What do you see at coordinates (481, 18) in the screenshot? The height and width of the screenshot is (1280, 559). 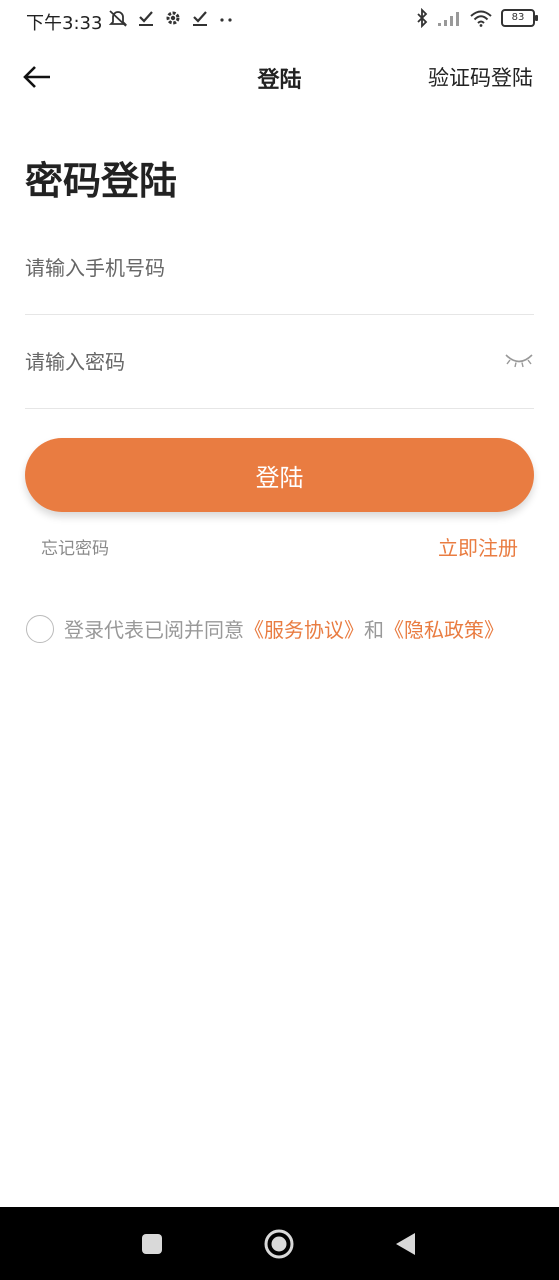 I see `wifi-icon` at bounding box center [481, 18].